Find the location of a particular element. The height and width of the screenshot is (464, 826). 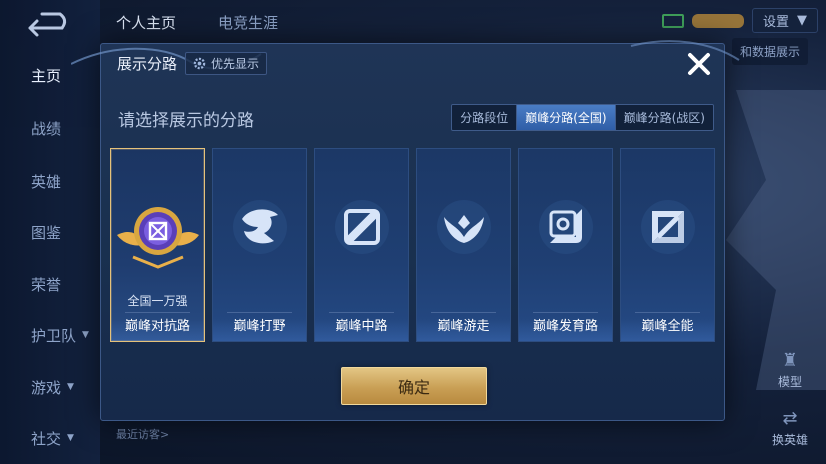

nav-item: 英雄 is located at coordinates (50, 181).